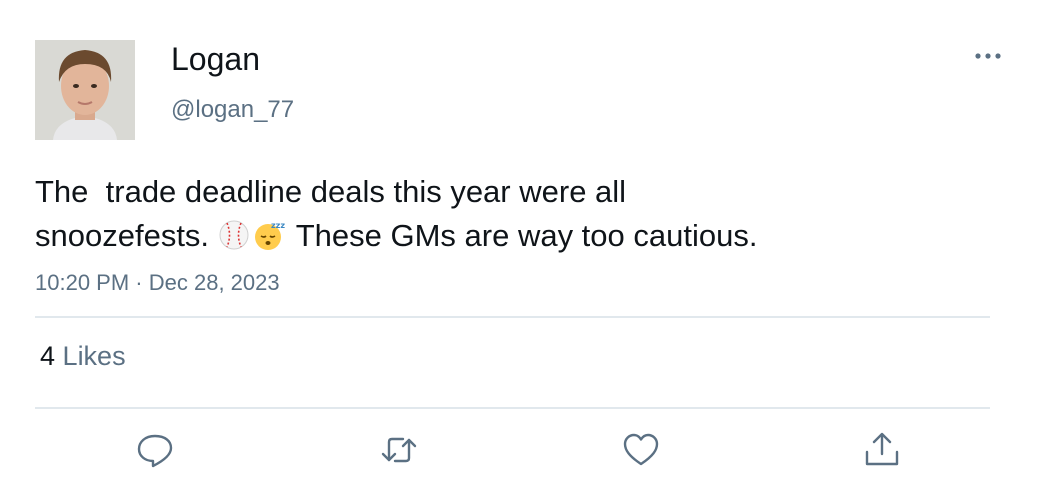 This screenshot has width=1050, height=480. I want to click on sleeping-face-emoji: zzz, so click(269, 235).